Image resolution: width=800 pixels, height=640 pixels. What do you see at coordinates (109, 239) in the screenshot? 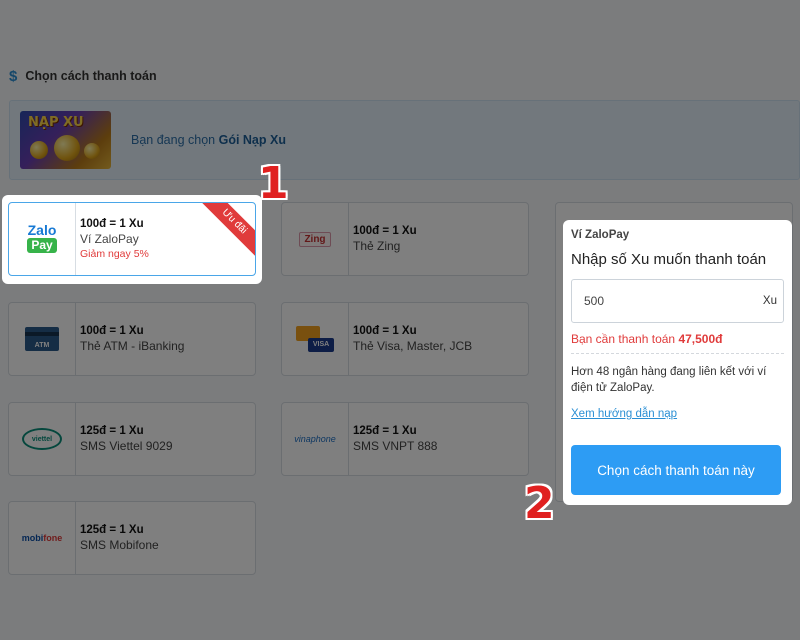
I see `method-name: Ví ZaloPay` at bounding box center [109, 239].